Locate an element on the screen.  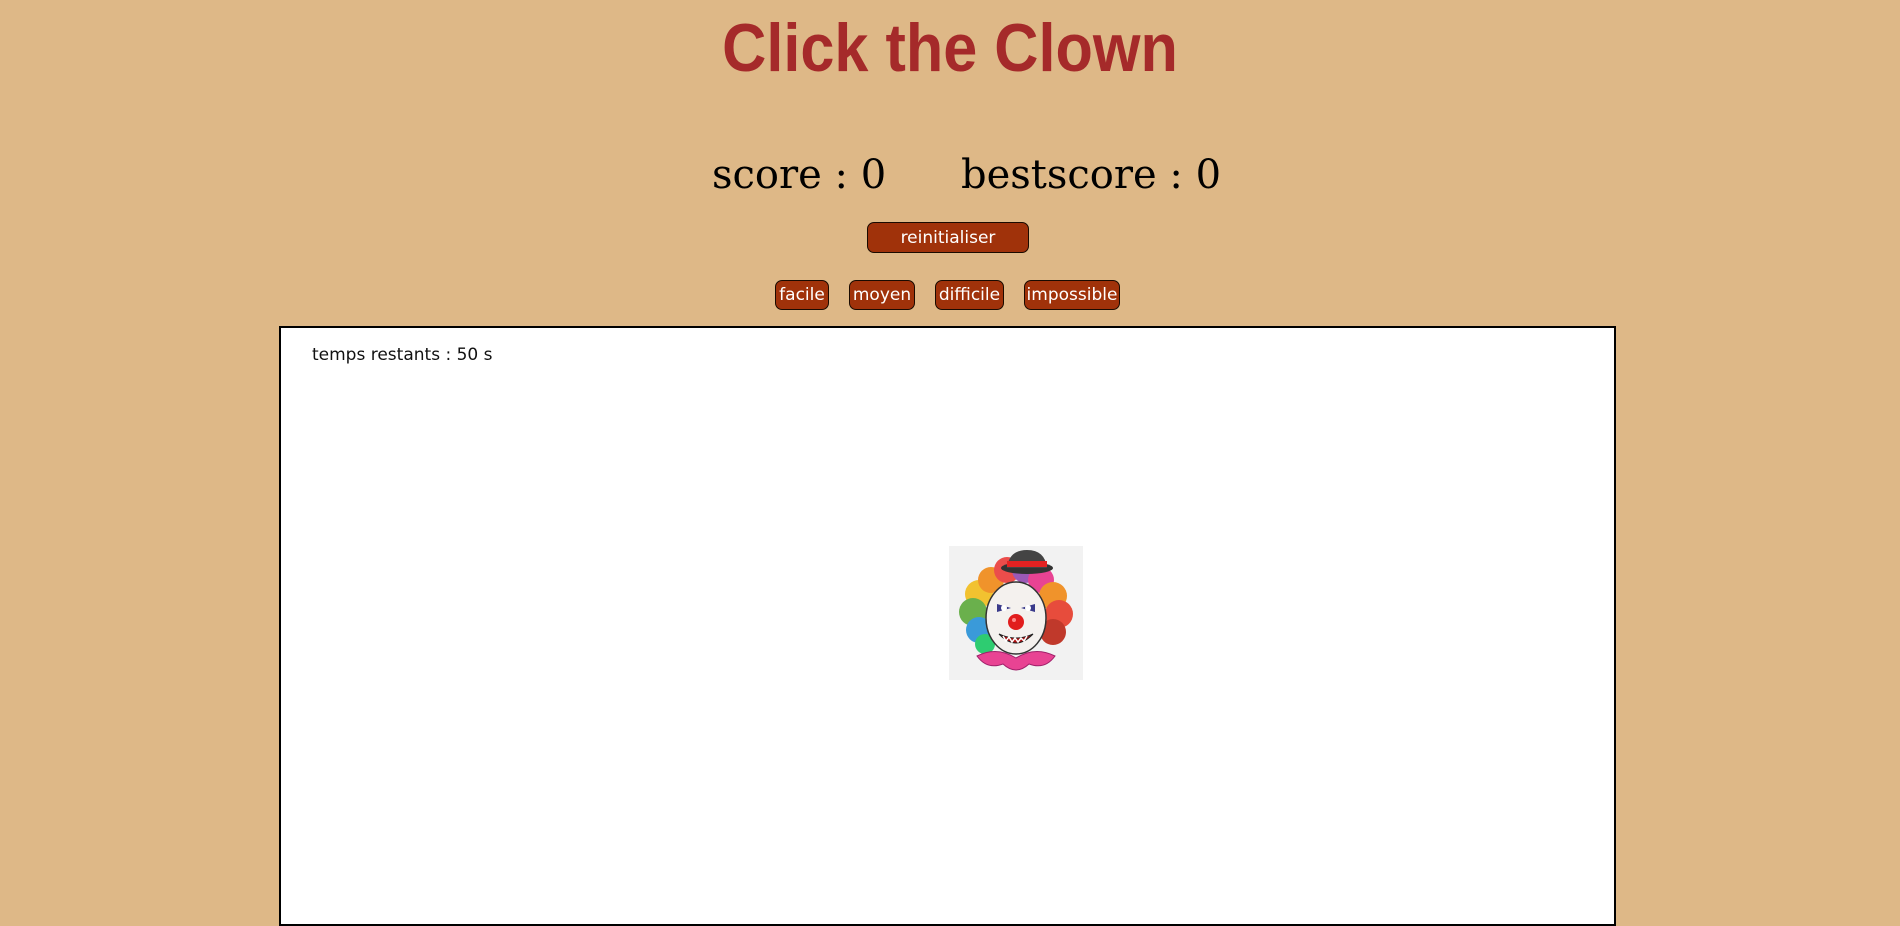
level-hard-button: difficile is located at coordinates (969, 295).